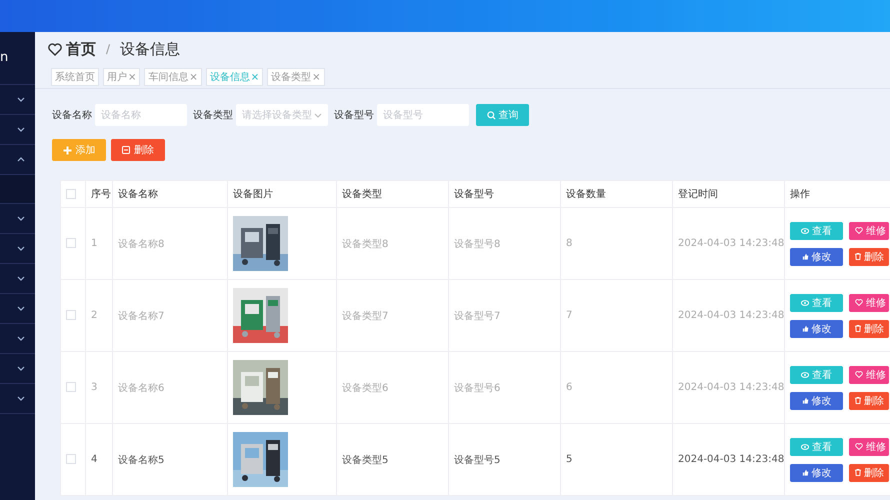  I want to click on minus-square-icon, so click(126, 150).